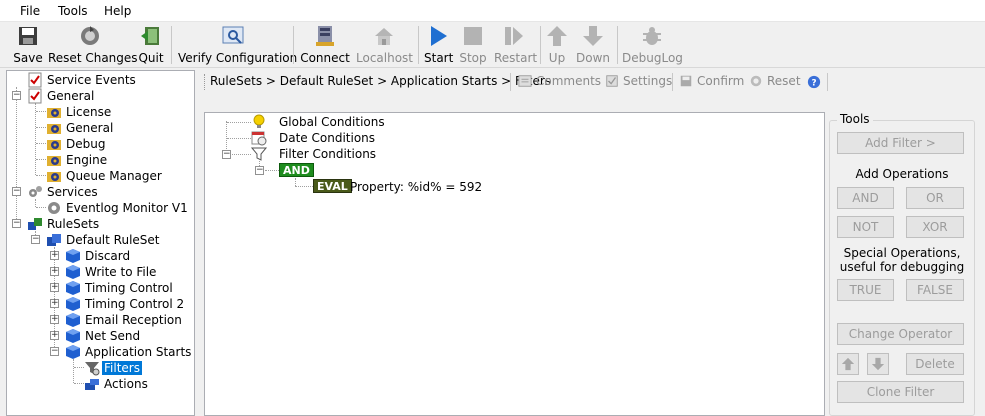  What do you see at coordinates (652, 36) in the screenshot?
I see `bug-icon` at bounding box center [652, 36].